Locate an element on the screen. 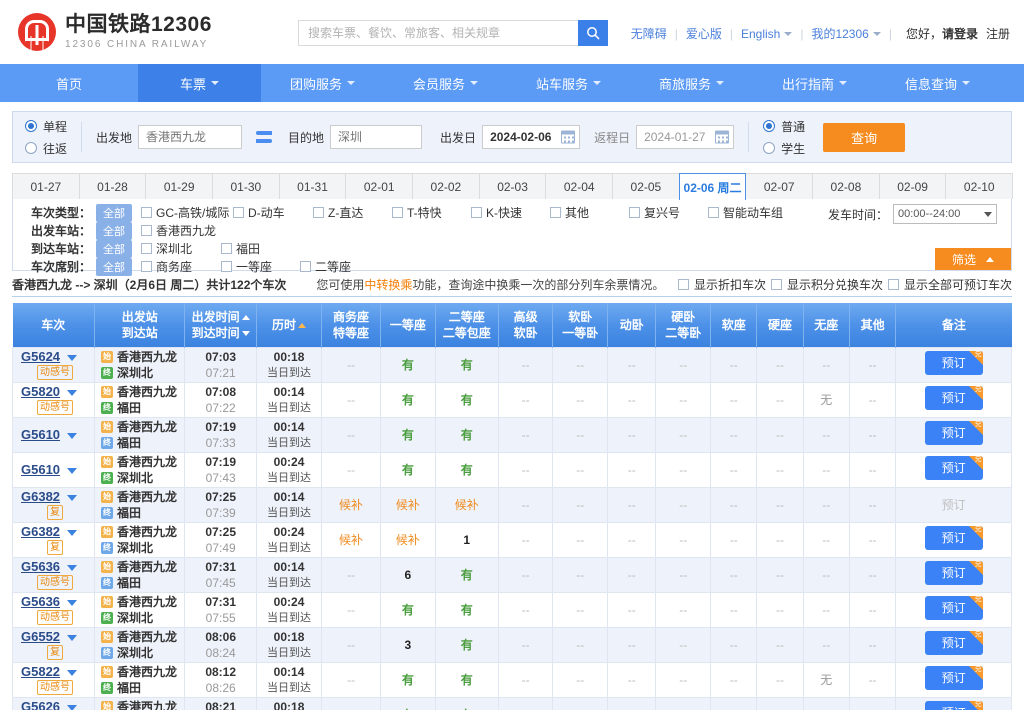 The width and height of the screenshot is (1024, 710). nav-item-travel-guide: 出行指南 is located at coordinates (814, 83).